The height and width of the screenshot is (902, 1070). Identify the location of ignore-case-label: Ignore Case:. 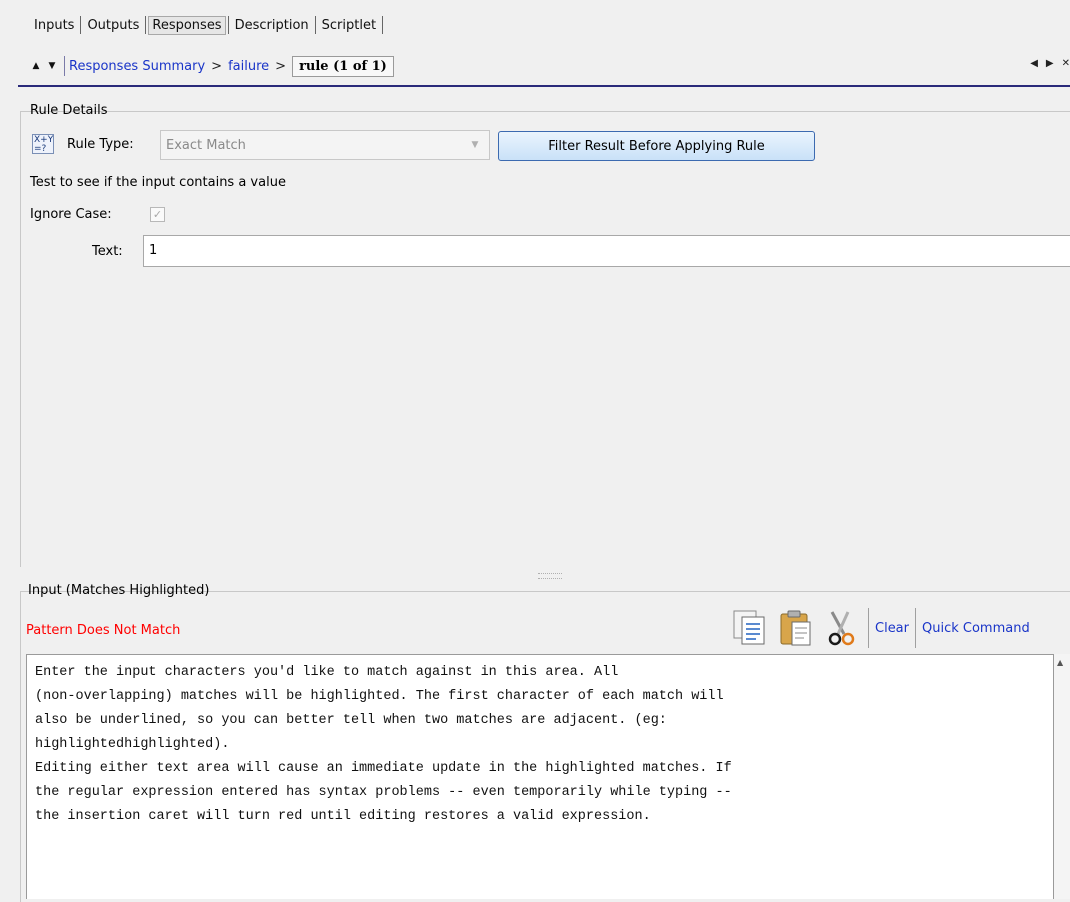
(71, 214).